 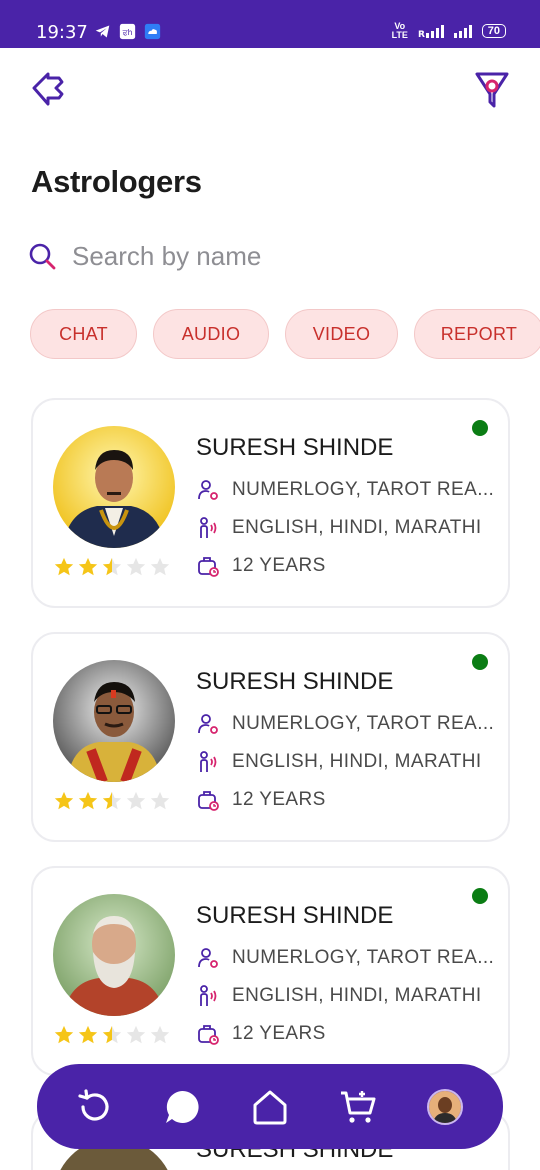 I want to click on filter-button, so click(x=492, y=90).